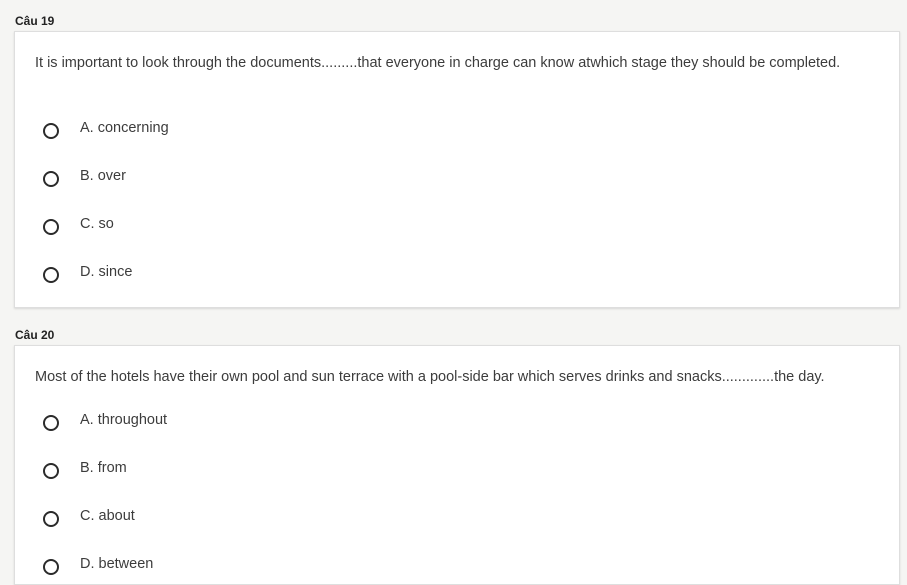 Image resolution: width=907 pixels, height=585 pixels. Describe the element at coordinates (457, 519) in the screenshot. I see `answer-option-c: C. about` at that location.